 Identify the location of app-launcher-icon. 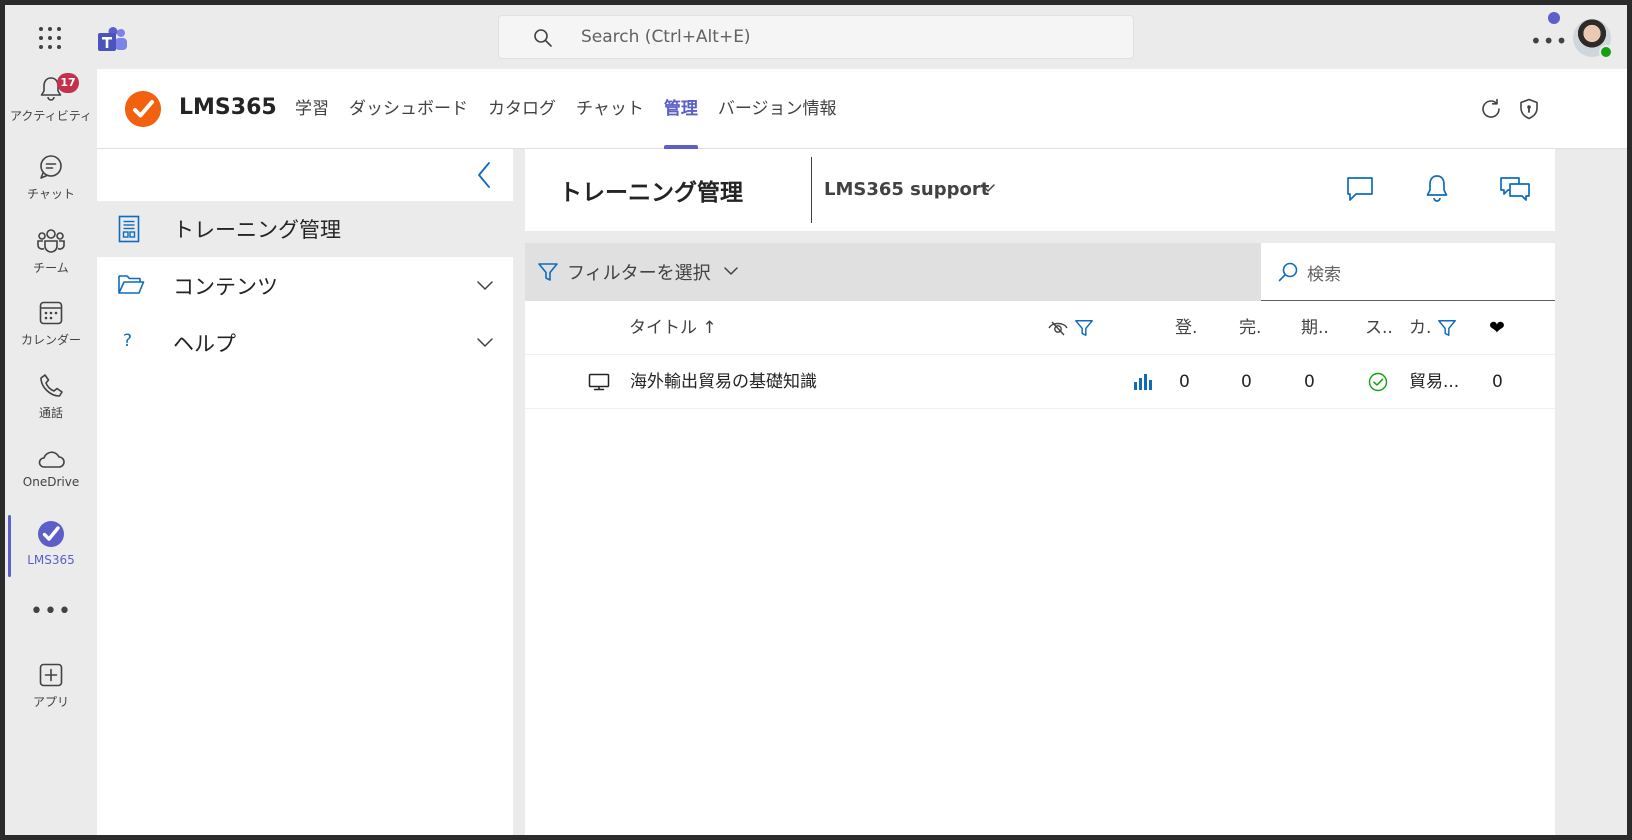
(50, 38).